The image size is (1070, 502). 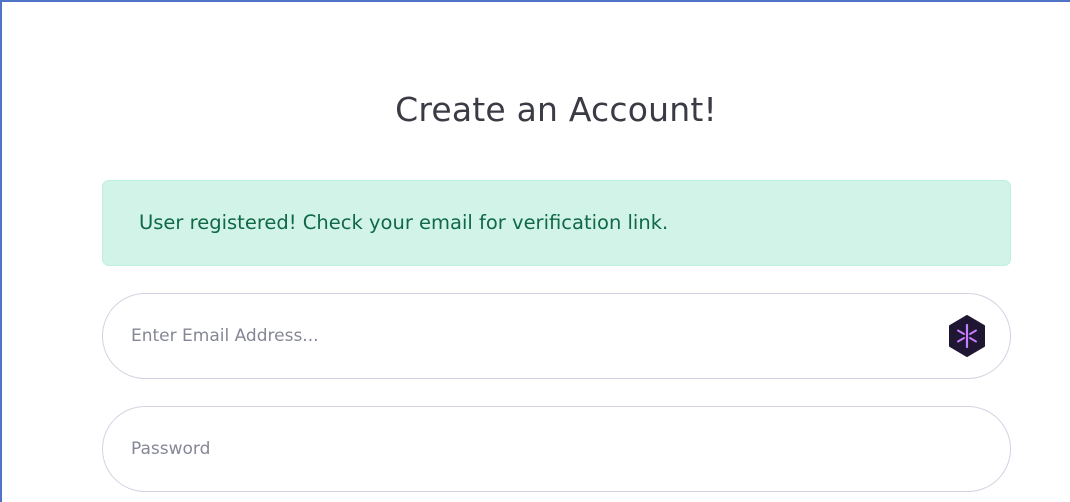 What do you see at coordinates (967, 336) in the screenshot?
I see `password-manager-icon` at bounding box center [967, 336].